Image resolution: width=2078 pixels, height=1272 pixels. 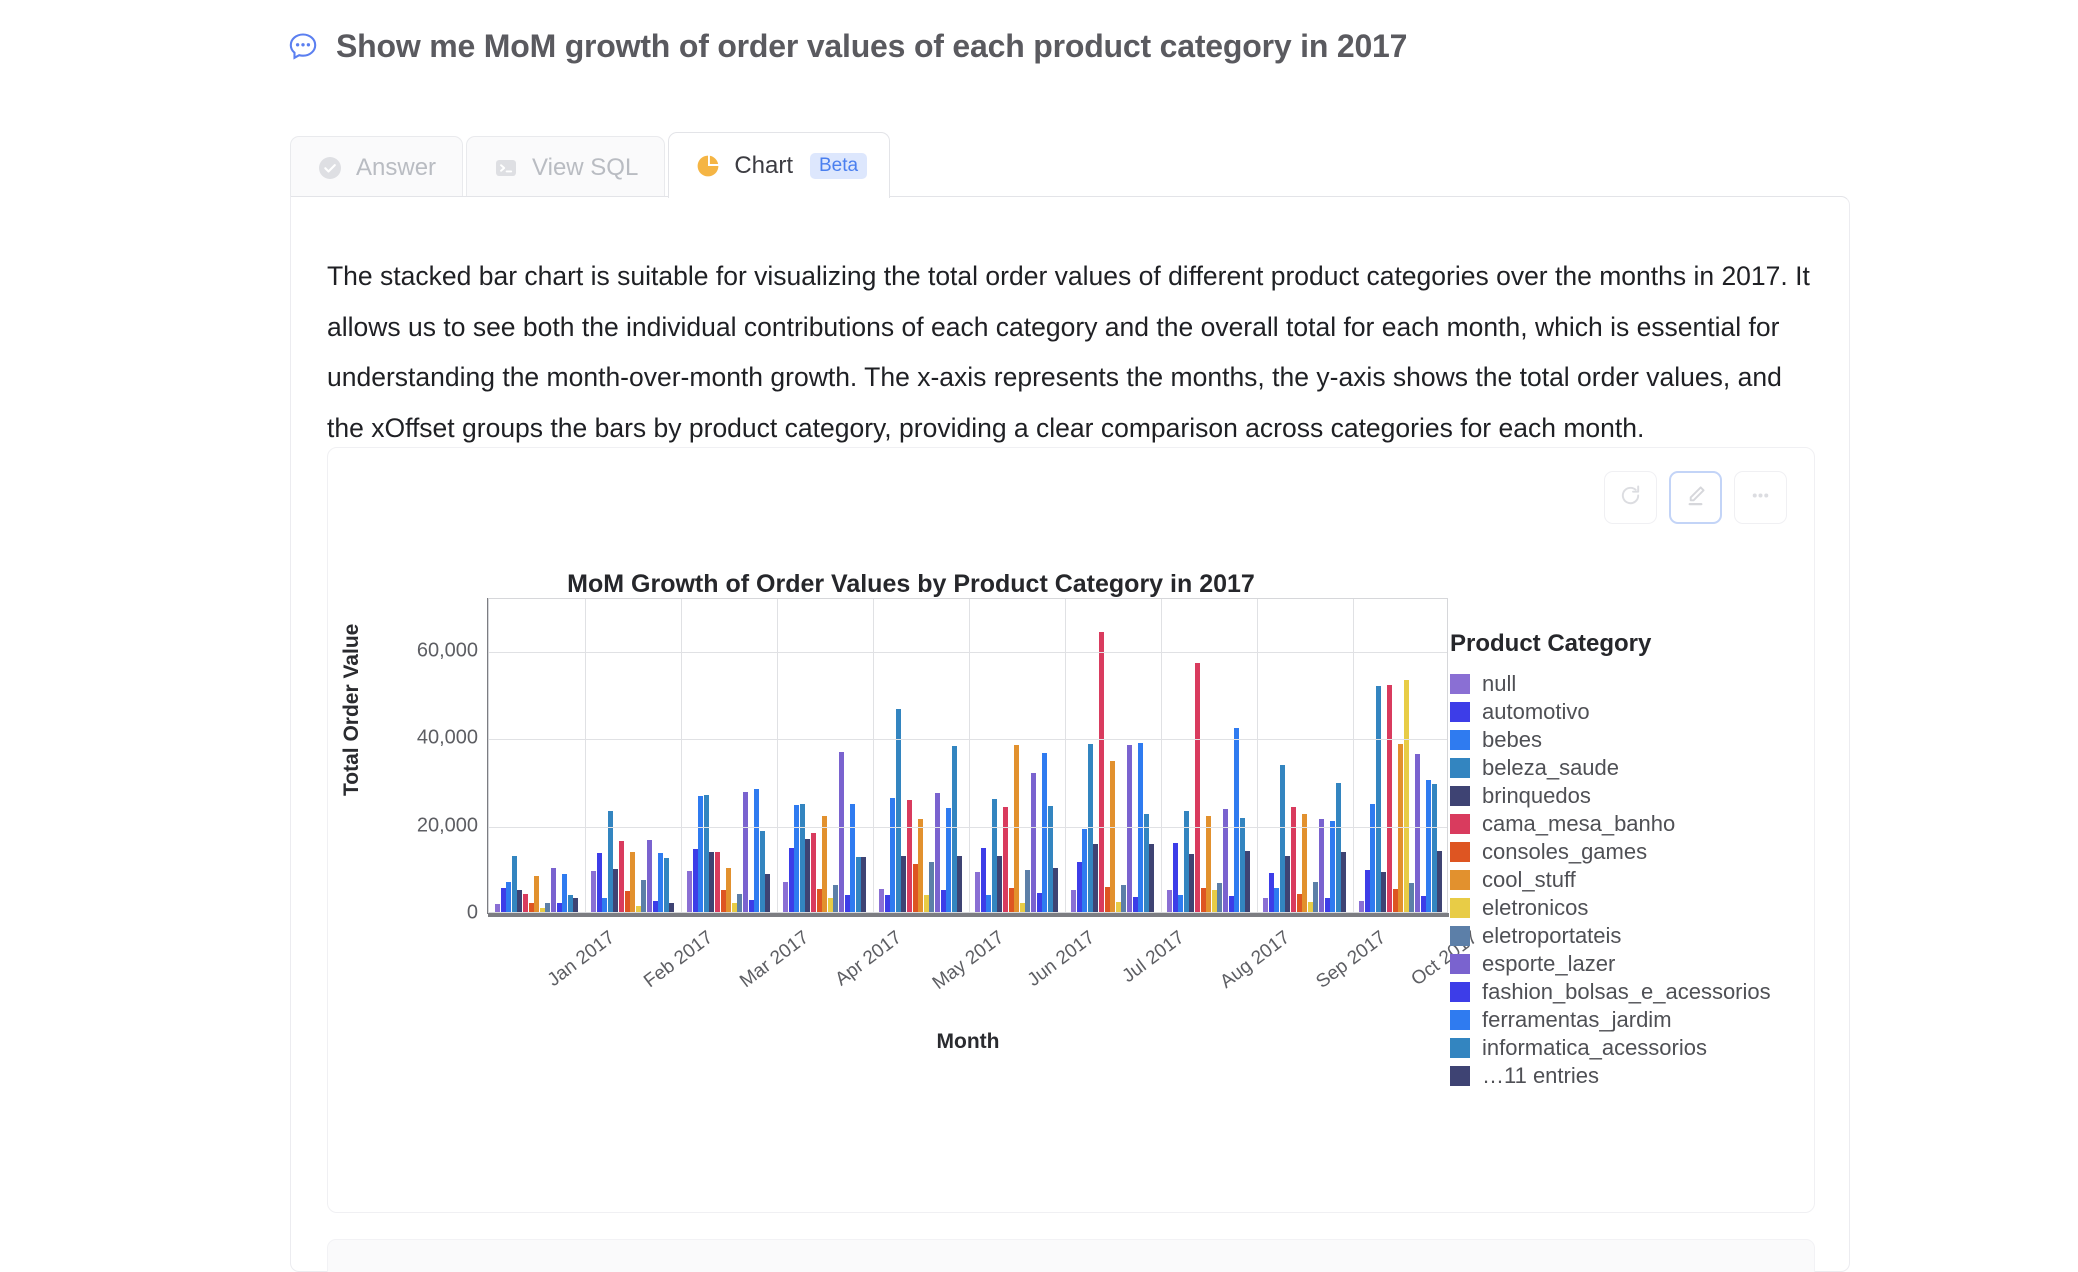 What do you see at coordinates (1625, 824) in the screenshot?
I see `legend-item: cama_mesa_banho` at bounding box center [1625, 824].